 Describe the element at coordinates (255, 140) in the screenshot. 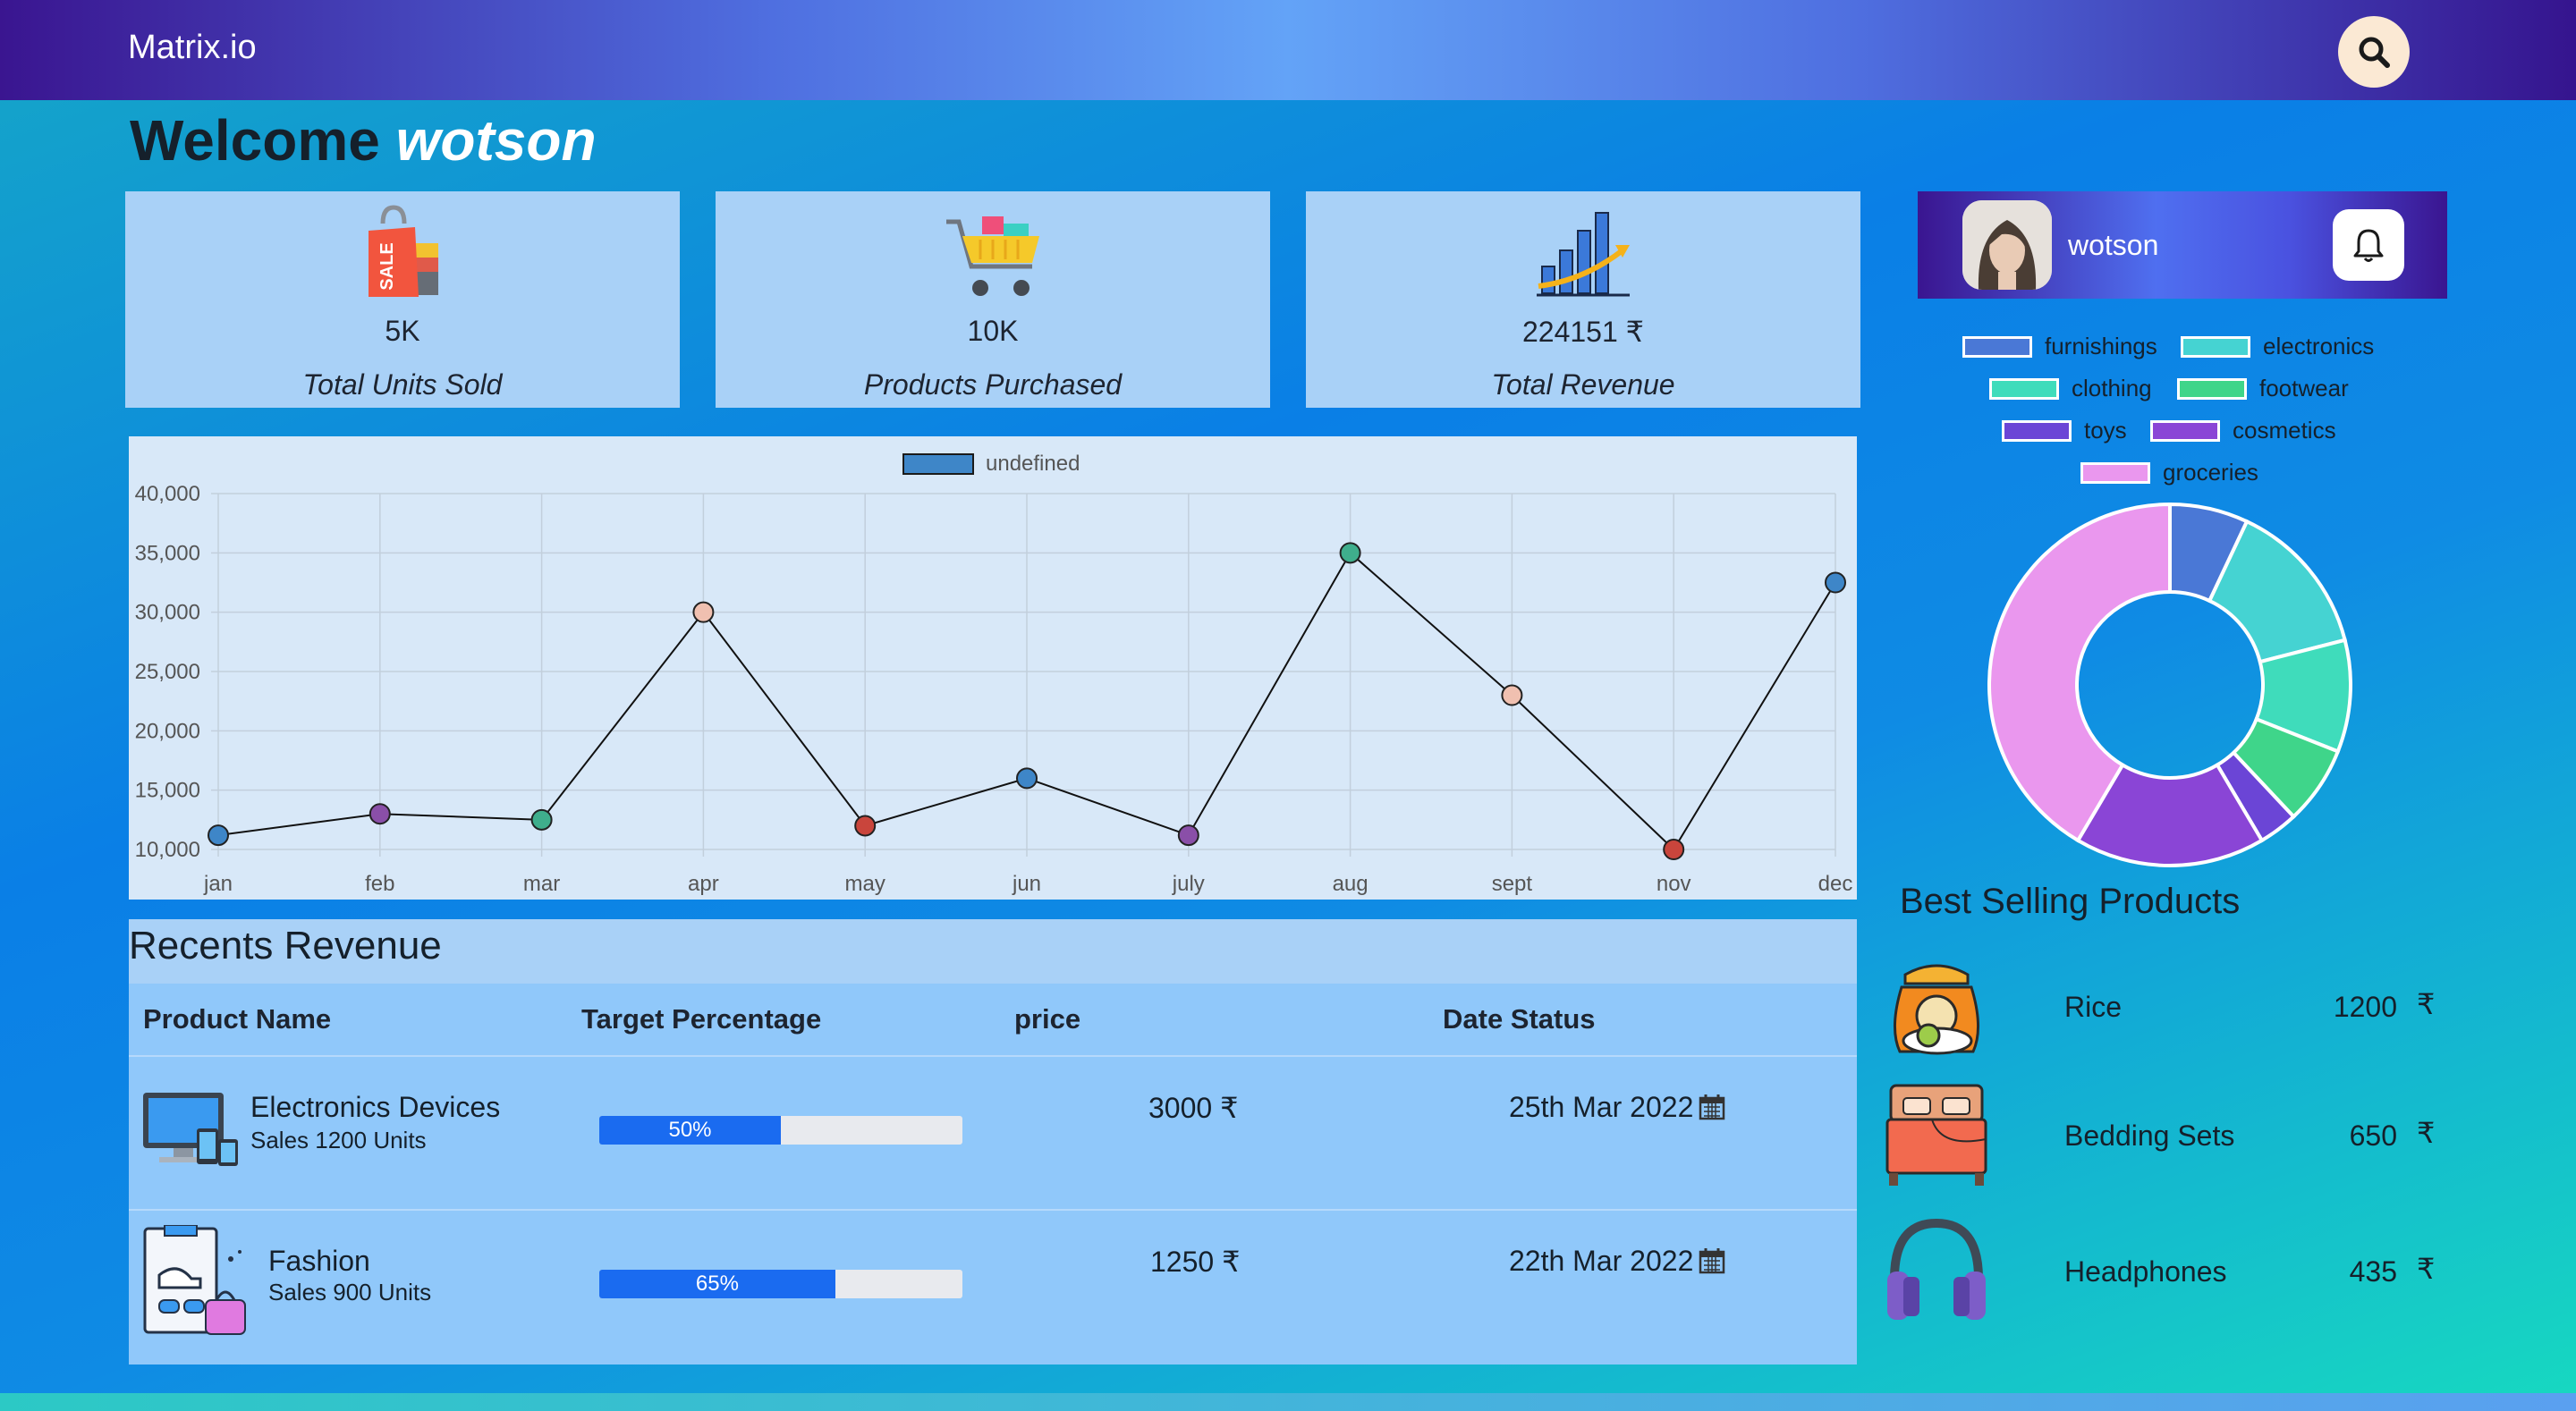

I see `welcome-text: Welcome` at that location.